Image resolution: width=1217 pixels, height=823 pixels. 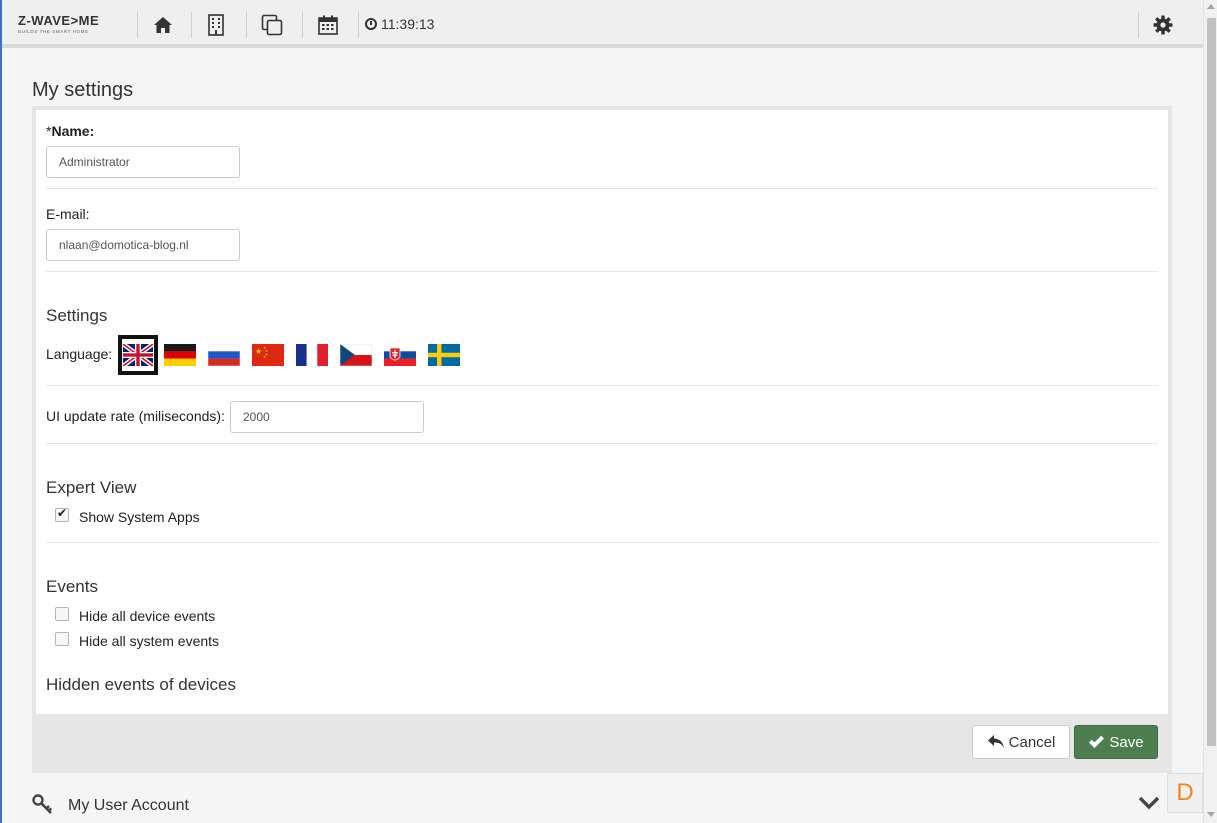 I want to click on cancel-button-label: Cancel, so click(x=1032, y=742).